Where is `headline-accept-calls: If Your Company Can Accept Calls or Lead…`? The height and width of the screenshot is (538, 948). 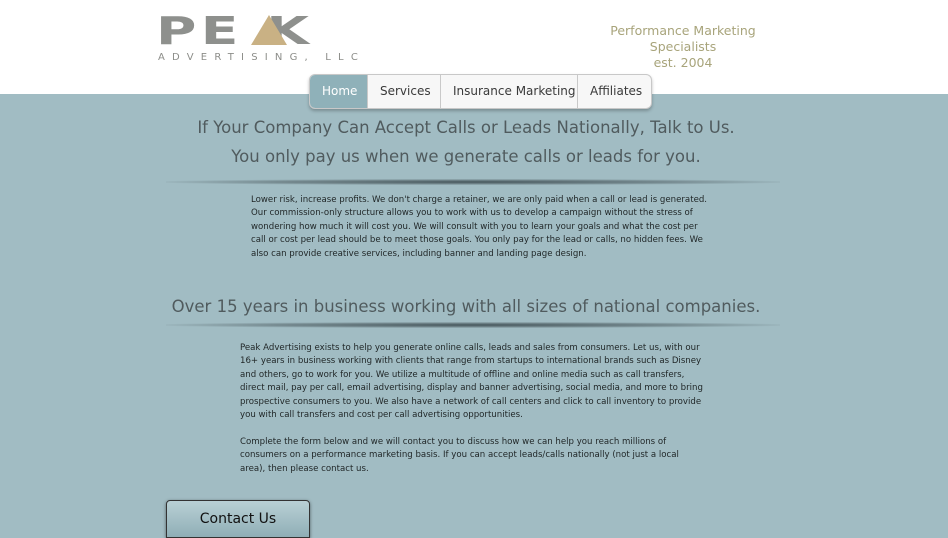
headline-accept-calls: If Your Company Can Accept Calls or Lead… is located at coordinates (466, 127).